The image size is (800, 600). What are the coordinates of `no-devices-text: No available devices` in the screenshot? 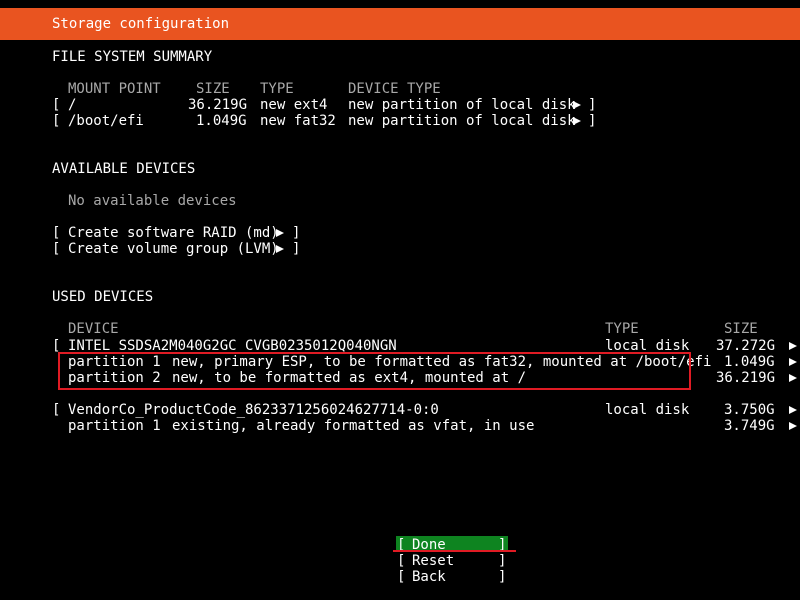 It's located at (152, 201).